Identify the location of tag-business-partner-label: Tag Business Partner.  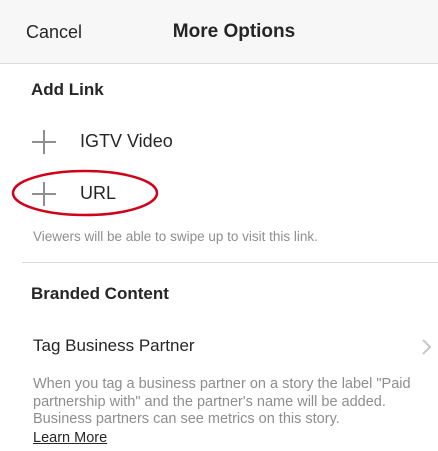
(114, 345).